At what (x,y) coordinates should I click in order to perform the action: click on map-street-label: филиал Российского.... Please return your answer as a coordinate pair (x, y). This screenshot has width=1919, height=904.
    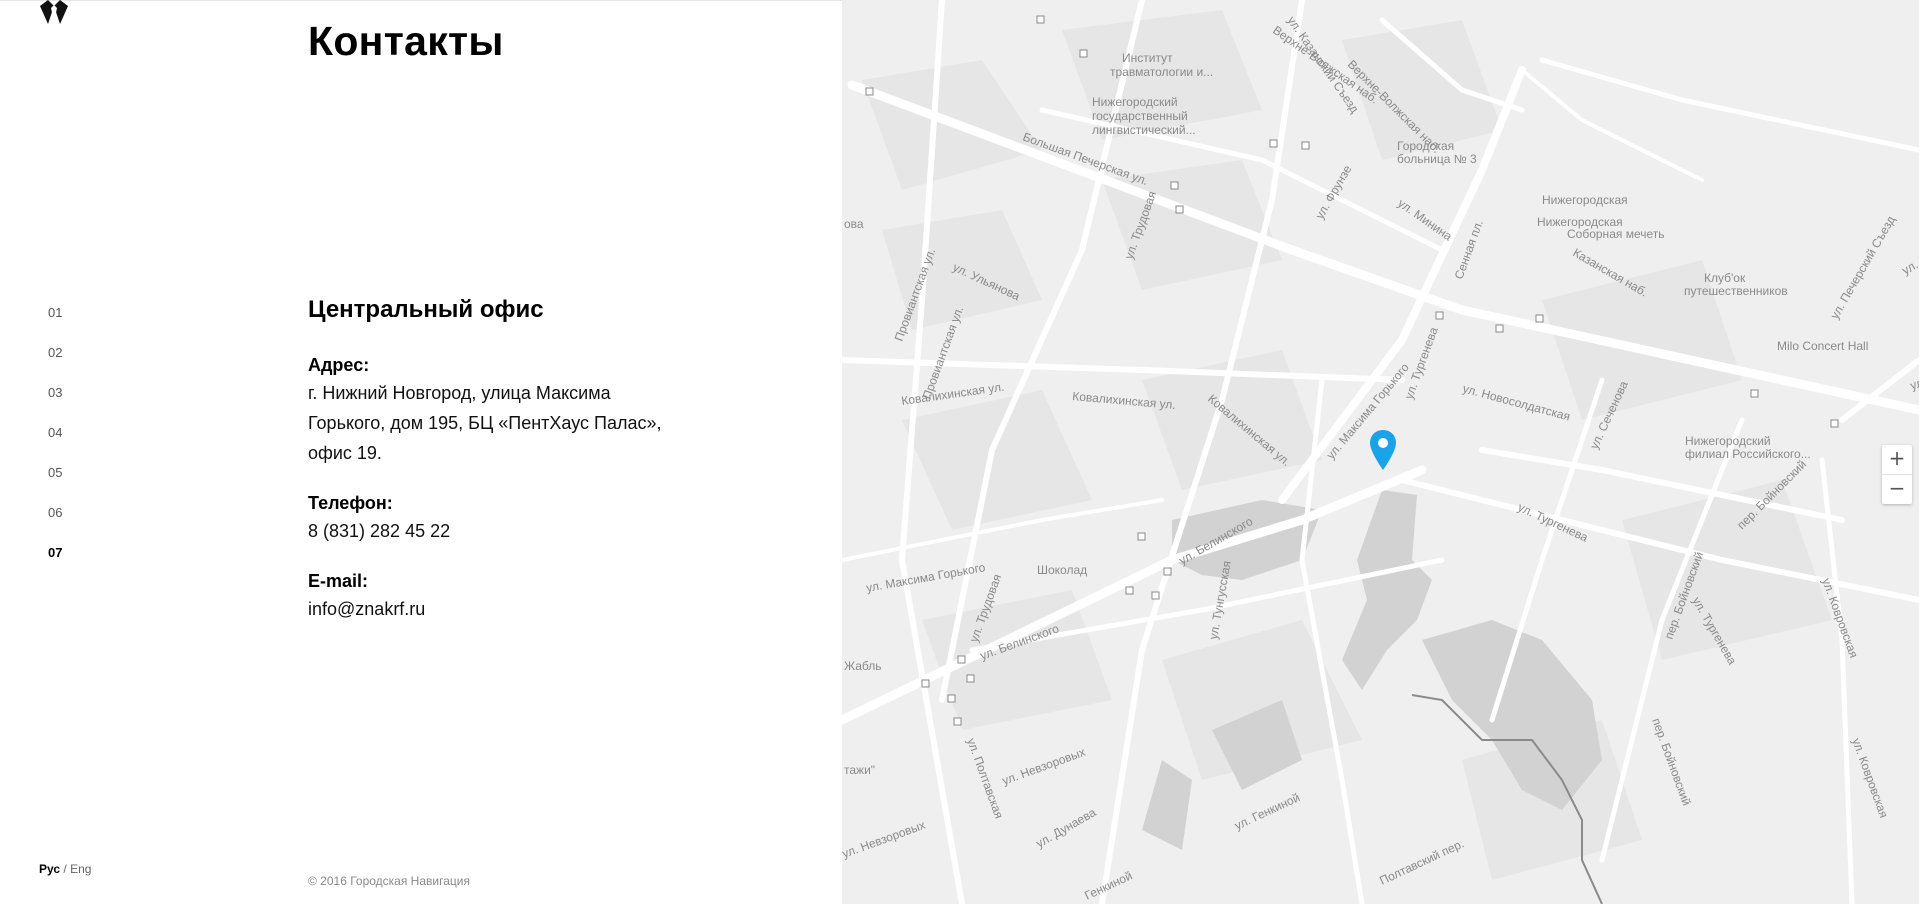
    Looking at the image, I should click on (1748, 454).